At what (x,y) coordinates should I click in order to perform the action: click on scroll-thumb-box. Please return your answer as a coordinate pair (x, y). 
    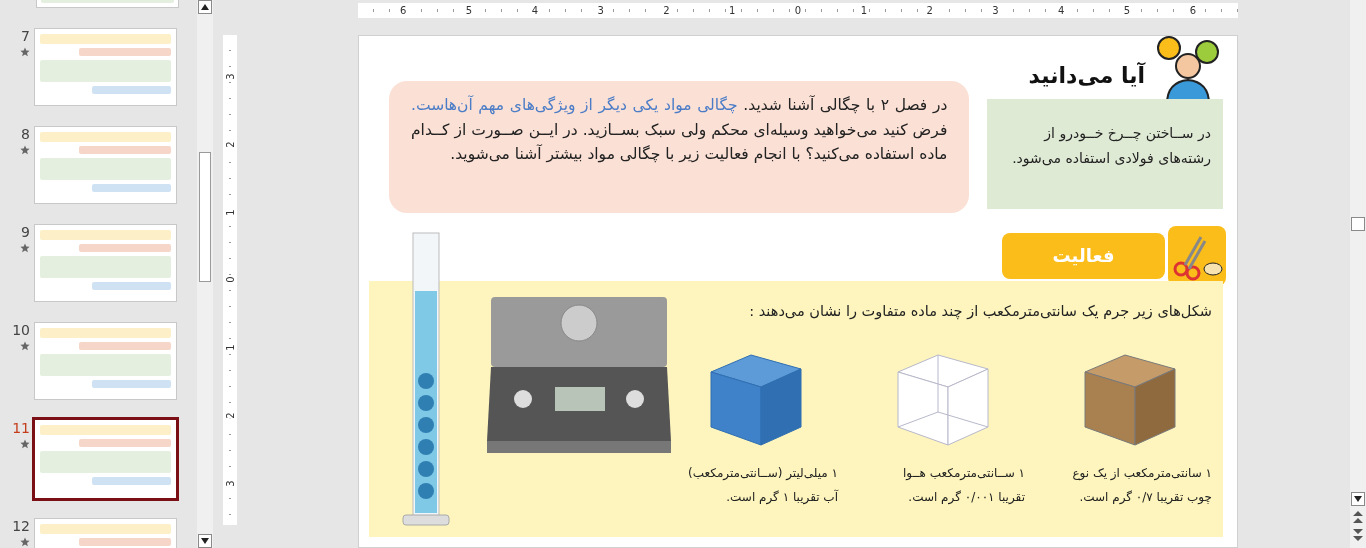
    Looking at the image, I should click on (1358, 224).